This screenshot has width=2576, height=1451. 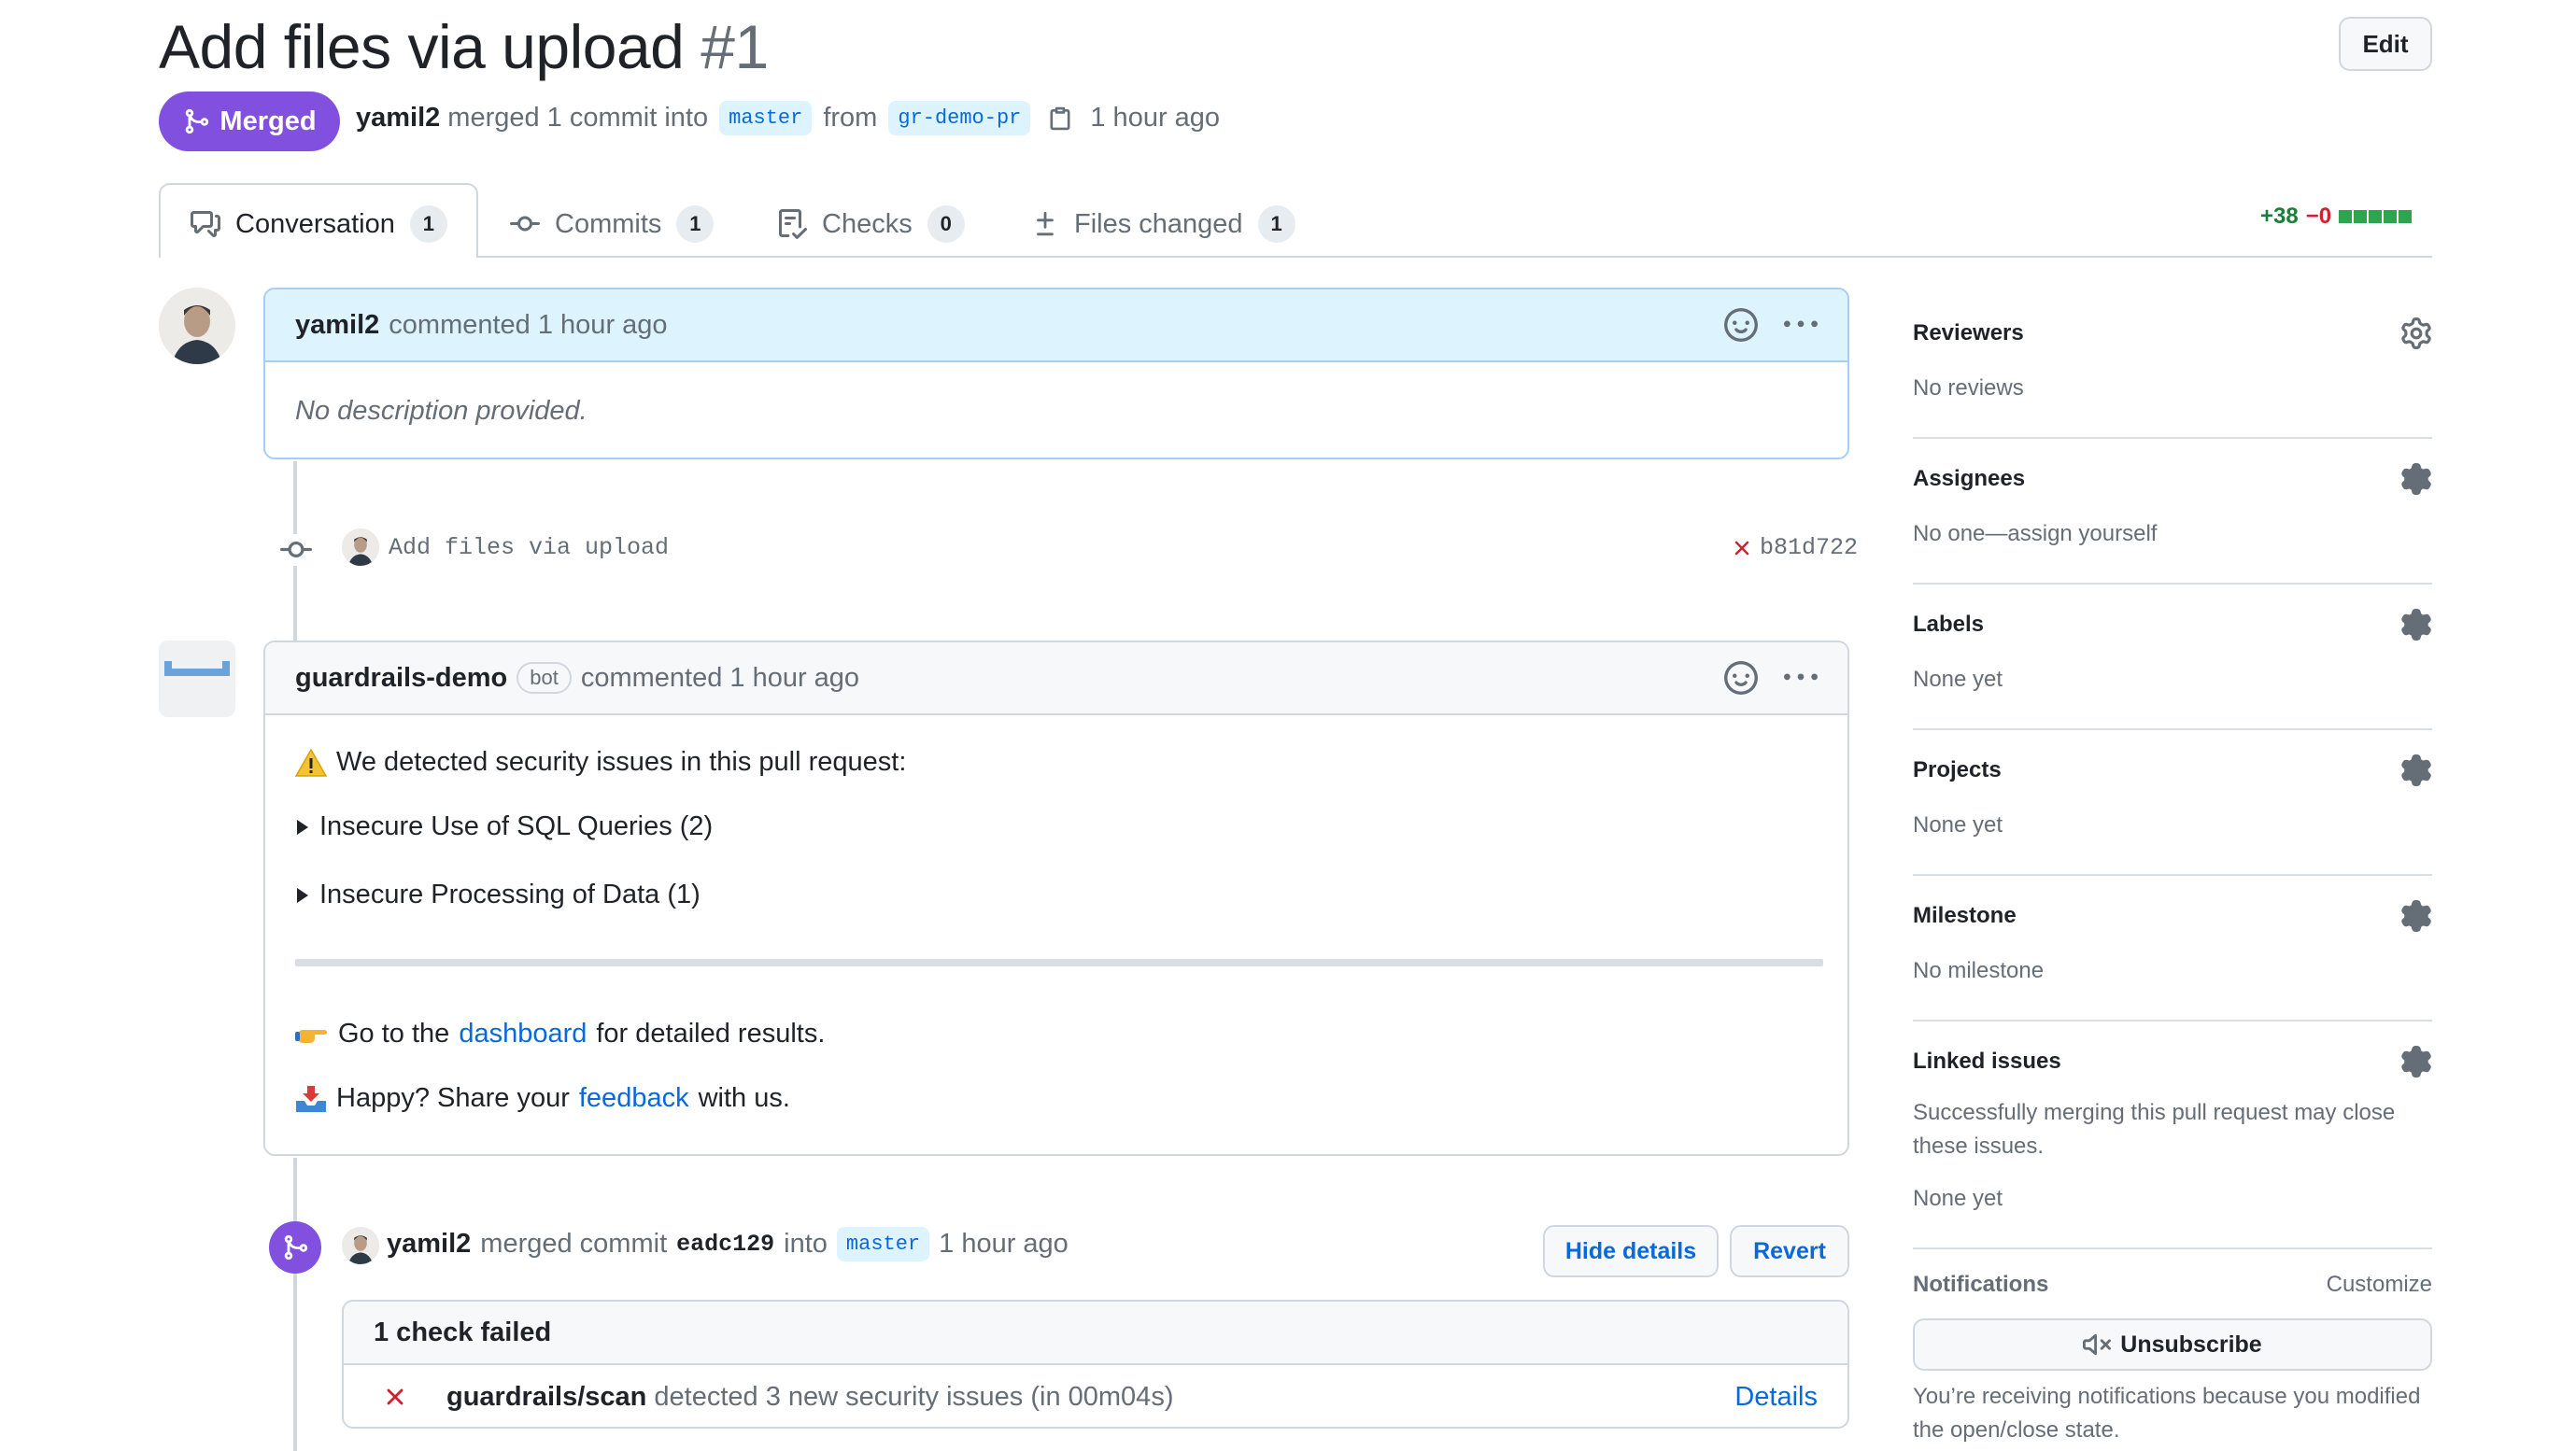 What do you see at coordinates (197, 679) in the screenshot?
I see `bot-avatar` at bounding box center [197, 679].